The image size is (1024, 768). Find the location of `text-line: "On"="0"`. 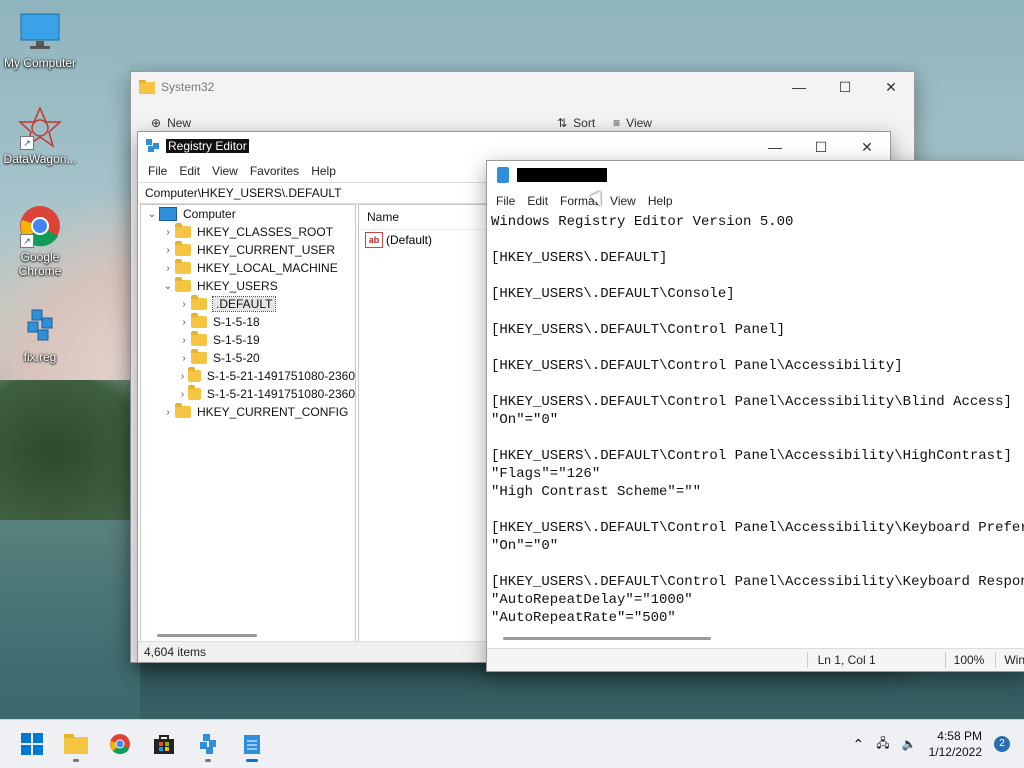

text-line: "On"="0" is located at coordinates (525, 420).